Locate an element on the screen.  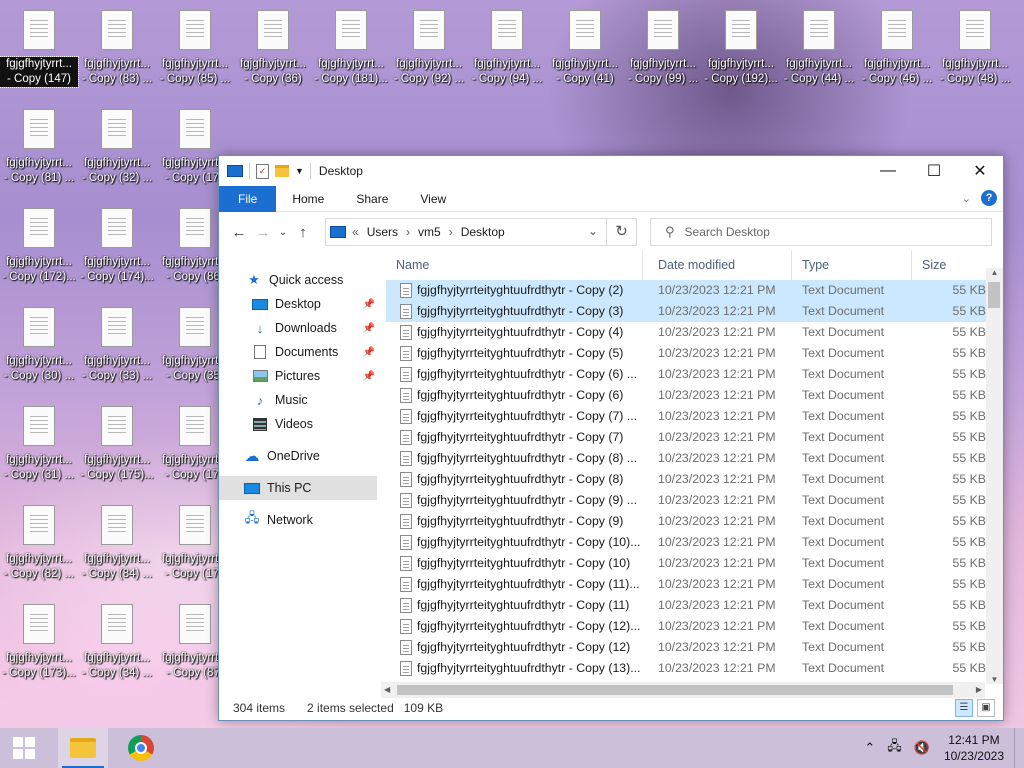
column-header-type: Type is located at coordinates (852, 265).